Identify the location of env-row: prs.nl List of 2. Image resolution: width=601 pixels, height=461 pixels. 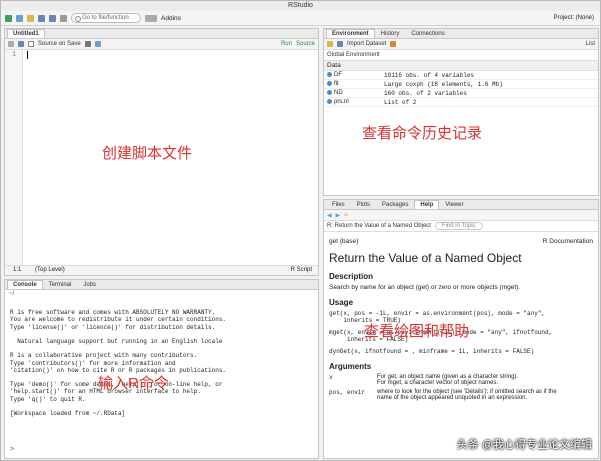
(461, 102).